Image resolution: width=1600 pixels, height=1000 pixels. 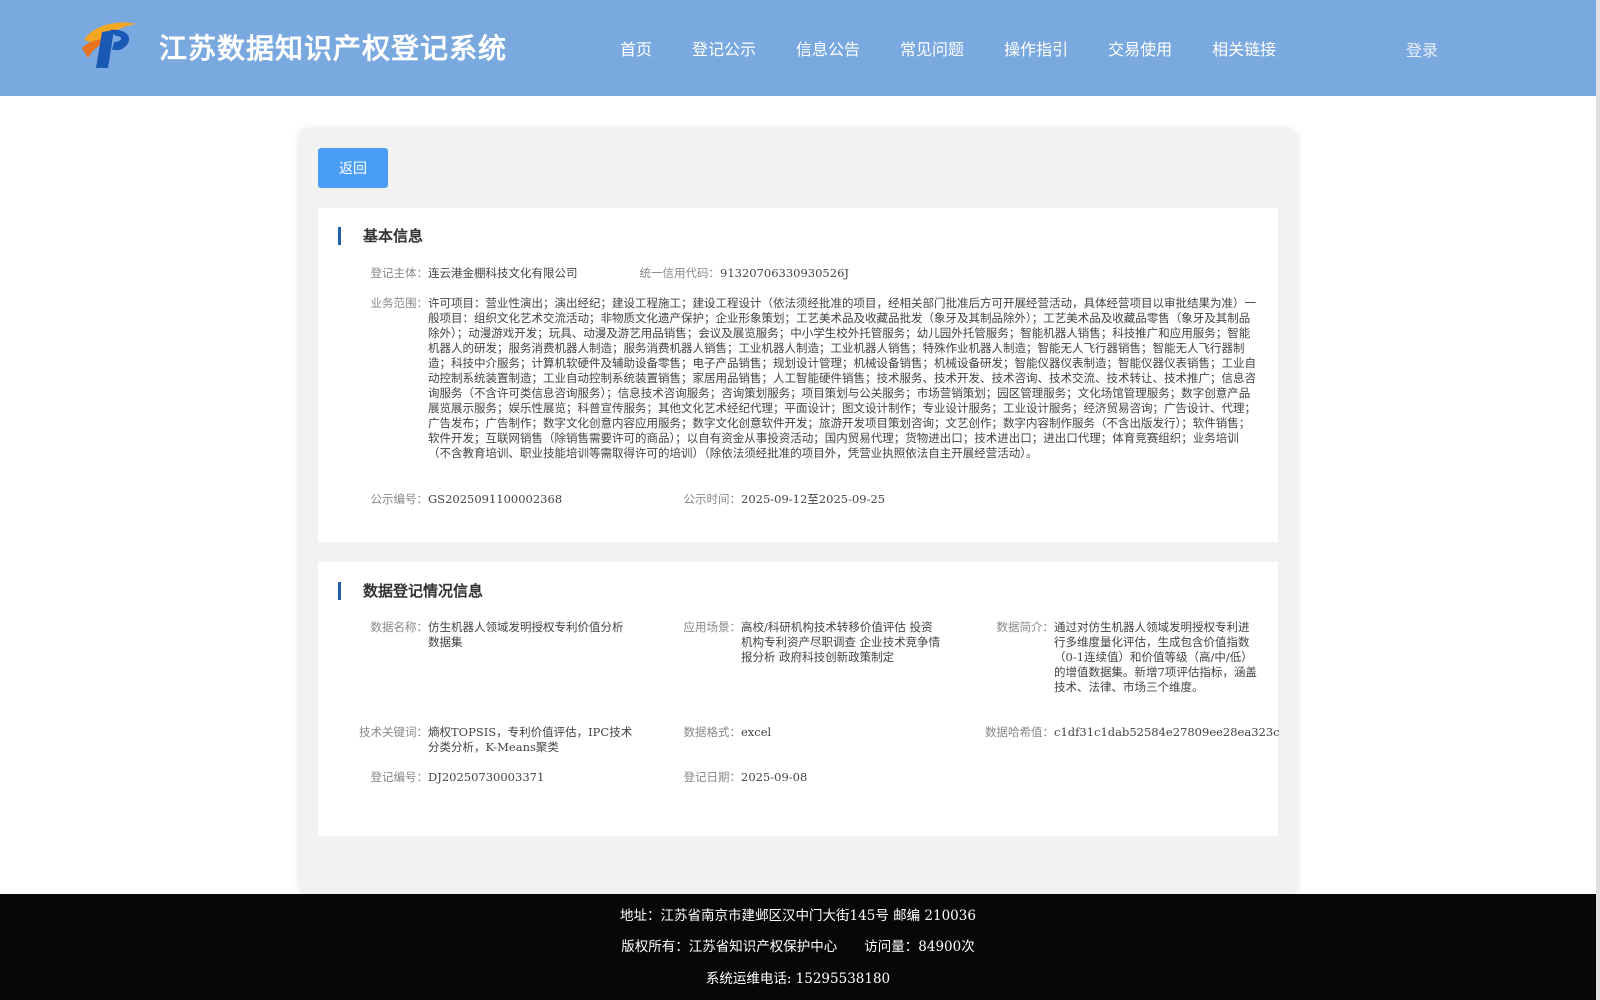 I want to click on pub-time-field: 公示时间： 2025-09-12至2025-09-25, so click(x=768, y=499).